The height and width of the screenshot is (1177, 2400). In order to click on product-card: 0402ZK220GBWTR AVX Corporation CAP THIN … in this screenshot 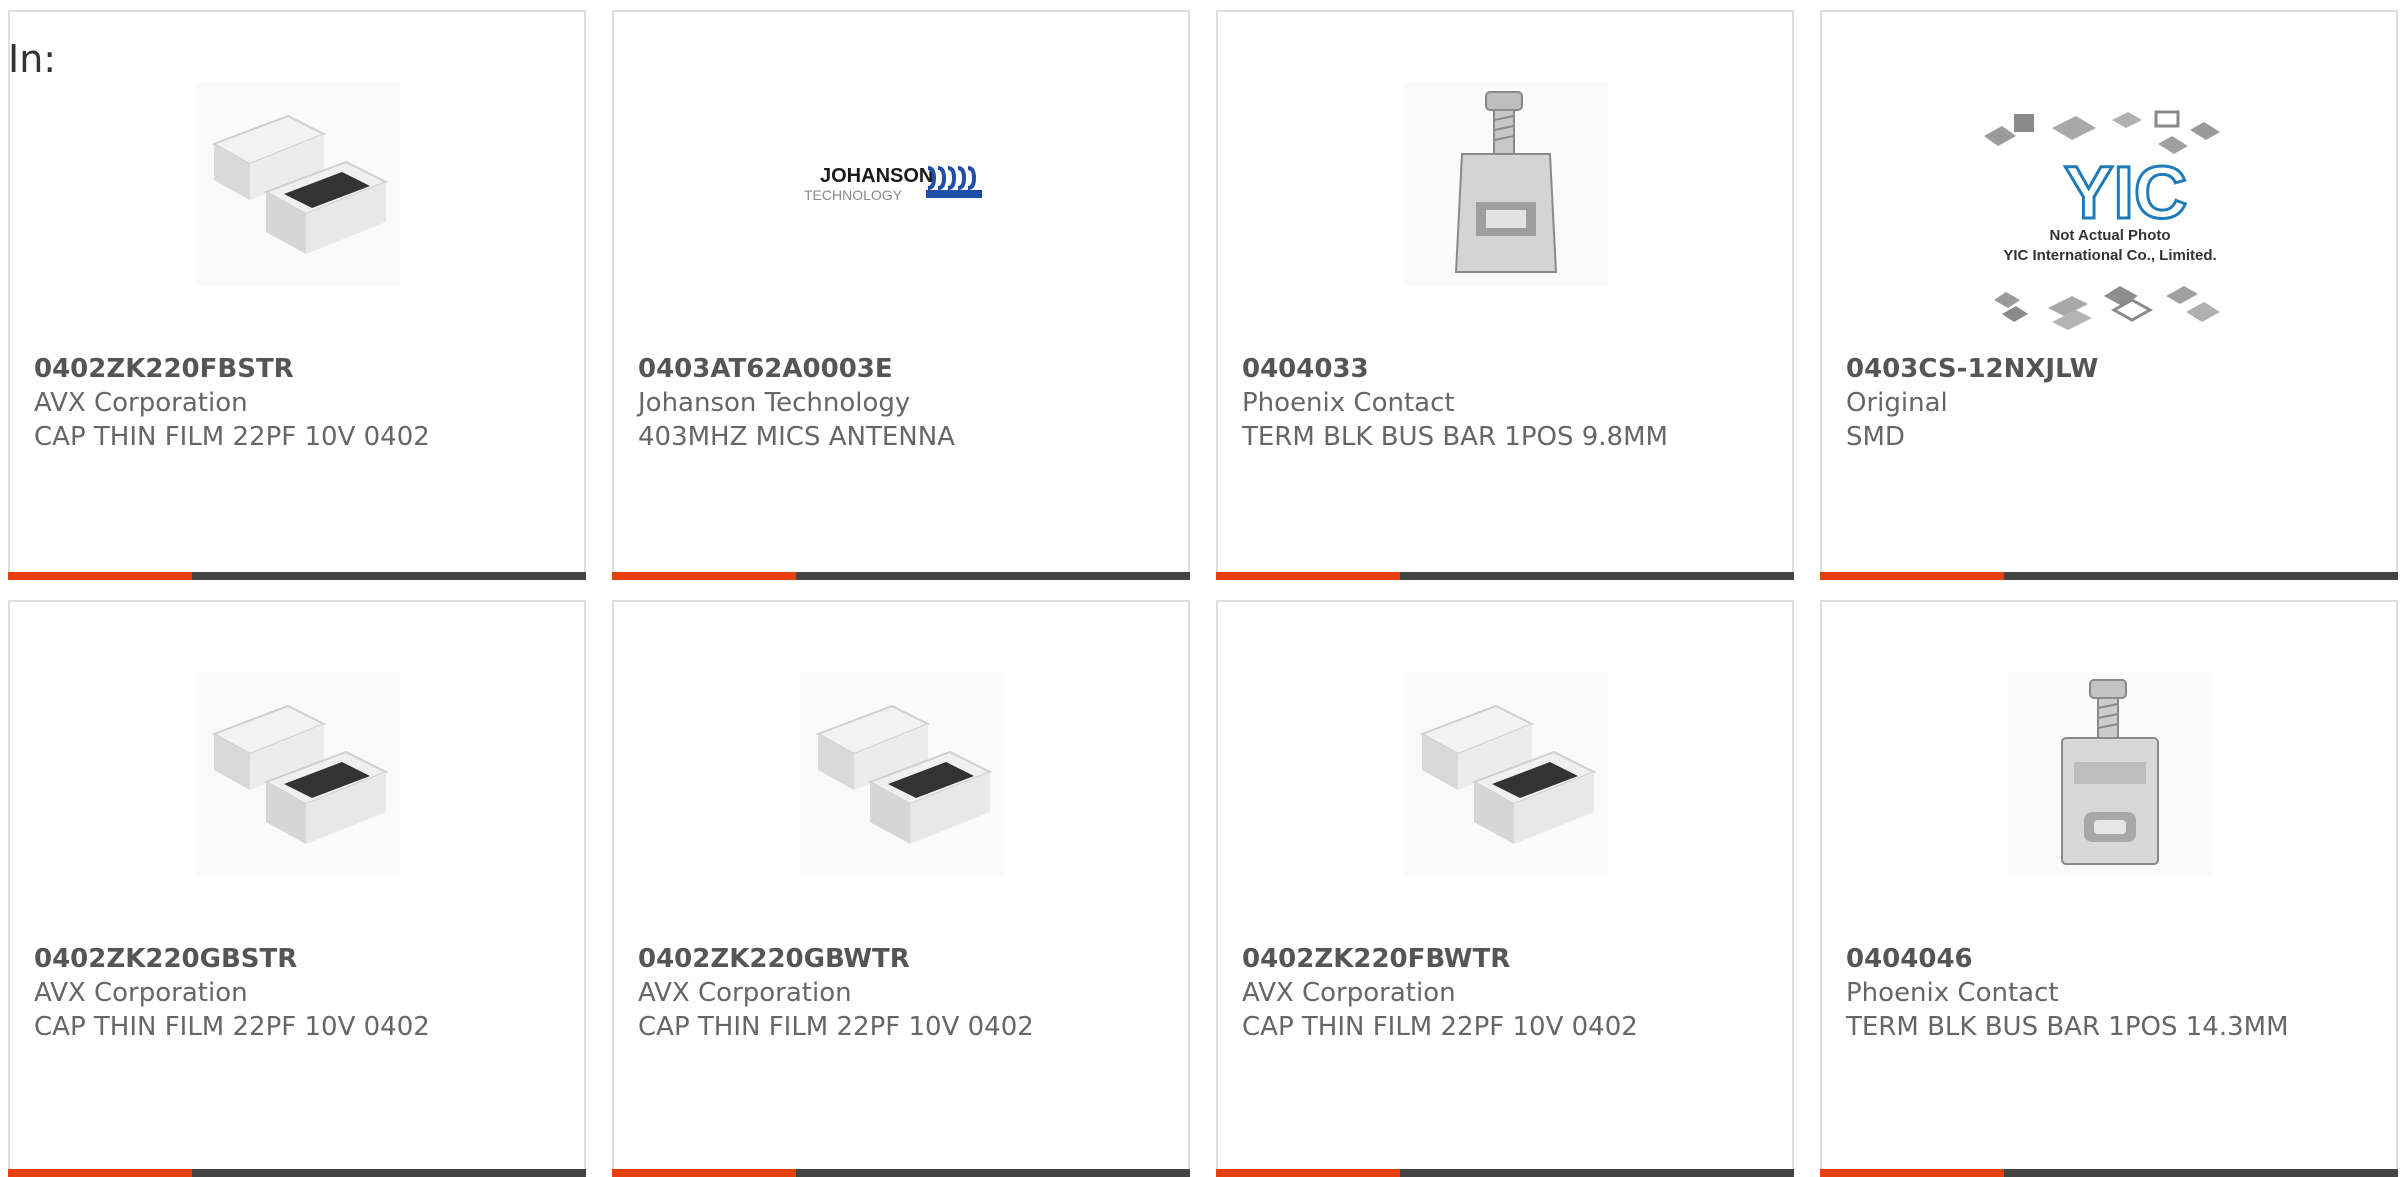, I will do `click(901, 888)`.